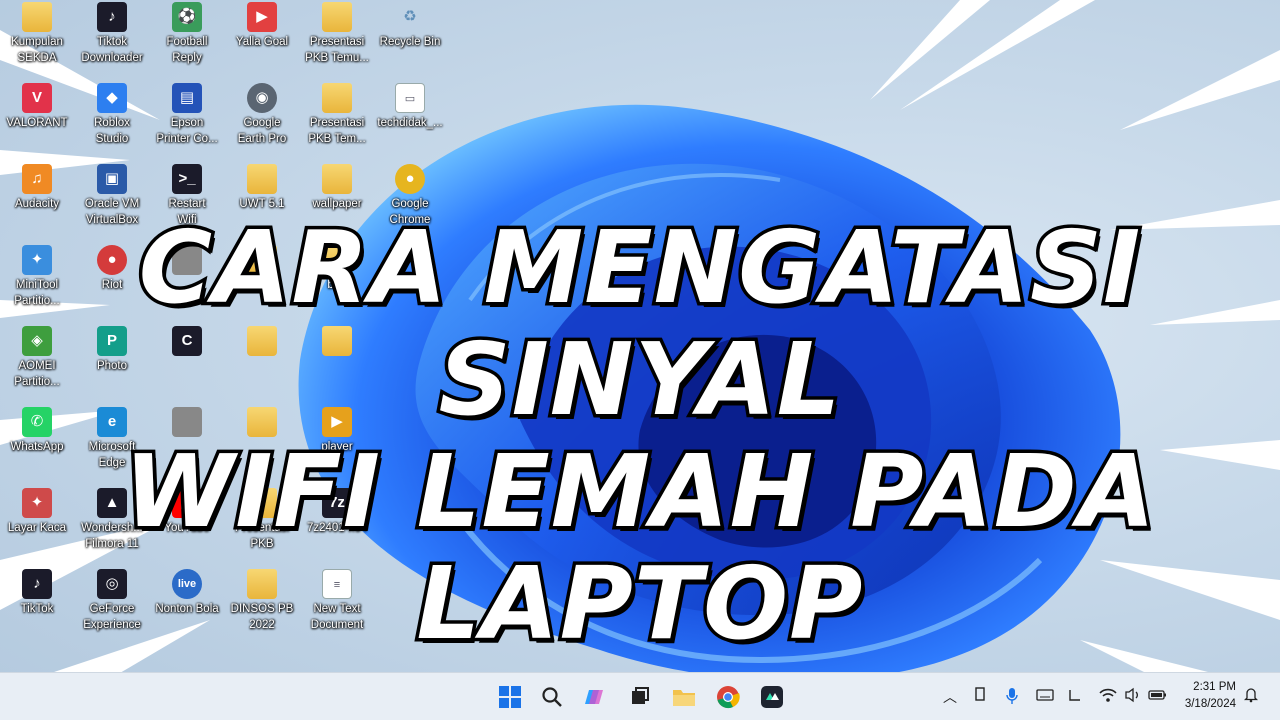 The image size is (1280, 720). Describe the element at coordinates (37, 179) in the screenshot. I see `audacity-icon: ♫` at that location.